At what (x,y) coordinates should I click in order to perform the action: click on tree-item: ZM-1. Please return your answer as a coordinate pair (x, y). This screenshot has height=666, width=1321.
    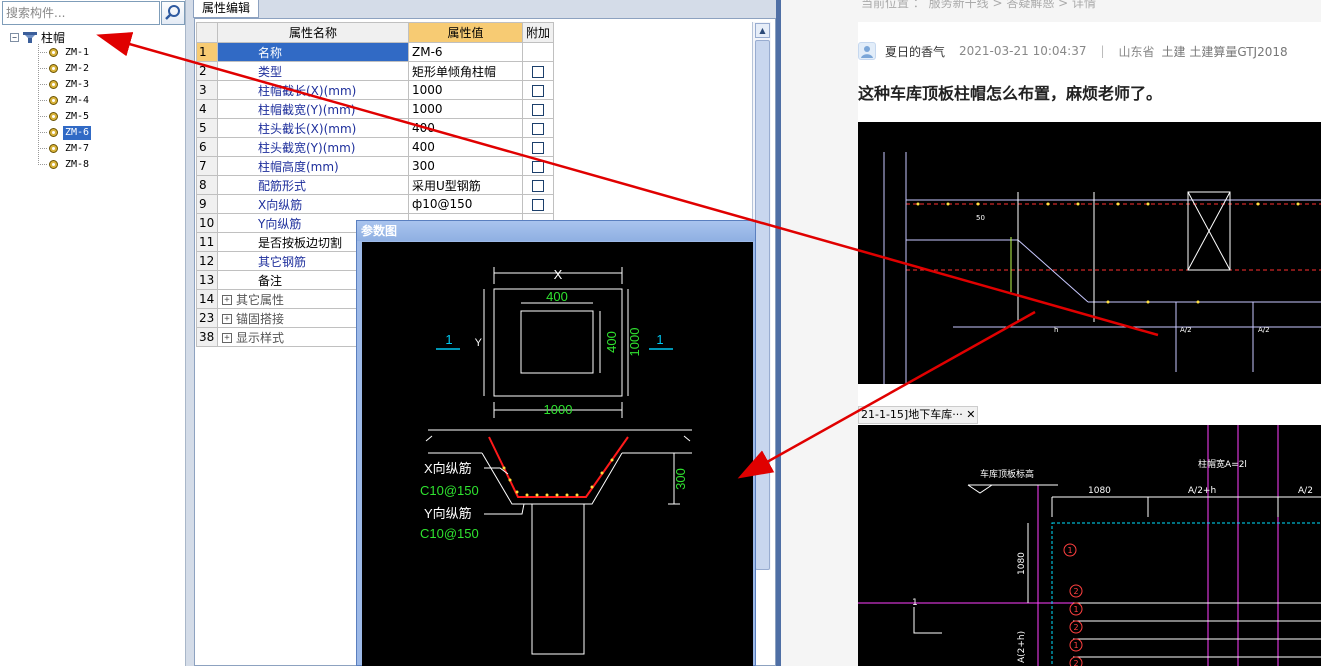
    Looking at the image, I should click on (69, 52).